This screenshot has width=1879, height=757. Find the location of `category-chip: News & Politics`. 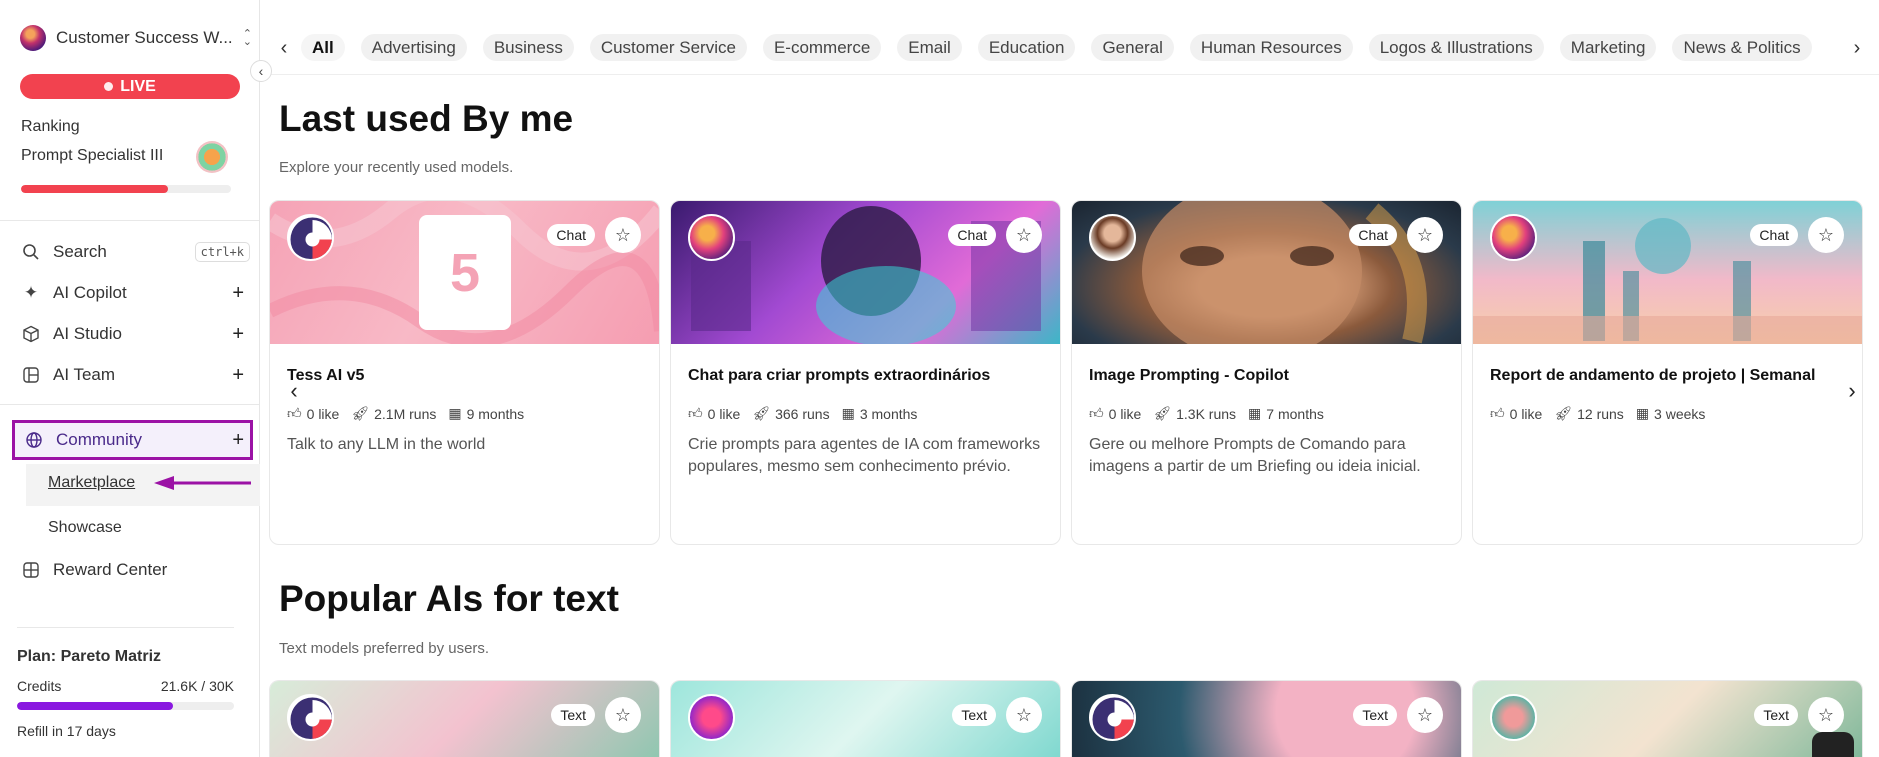

category-chip: News & Politics is located at coordinates (1742, 47).